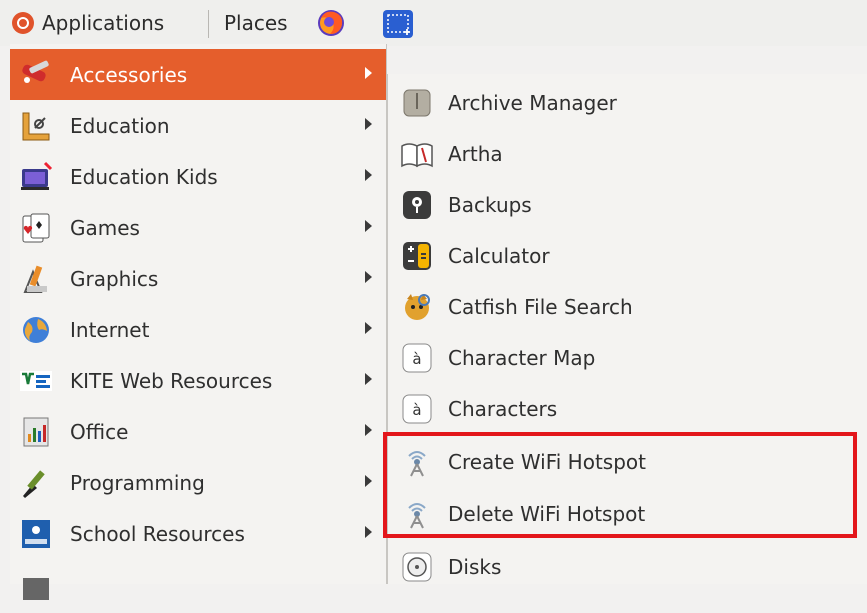  Describe the element at coordinates (433, 23) in the screenshot. I see `top-panel: Applications Places` at that location.